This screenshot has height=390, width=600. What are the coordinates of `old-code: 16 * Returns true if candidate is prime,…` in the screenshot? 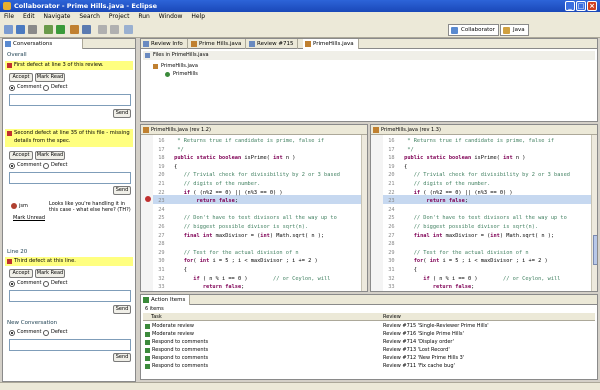 It's located at (247, 214).